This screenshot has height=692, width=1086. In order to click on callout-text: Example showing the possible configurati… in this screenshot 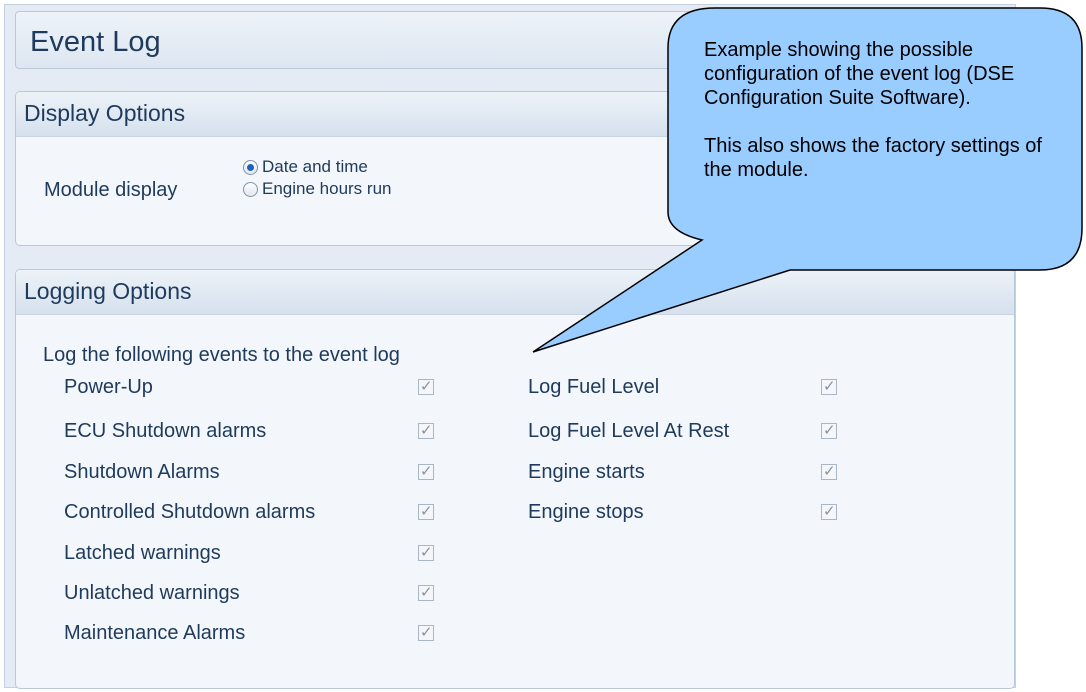, I will do `click(873, 110)`.